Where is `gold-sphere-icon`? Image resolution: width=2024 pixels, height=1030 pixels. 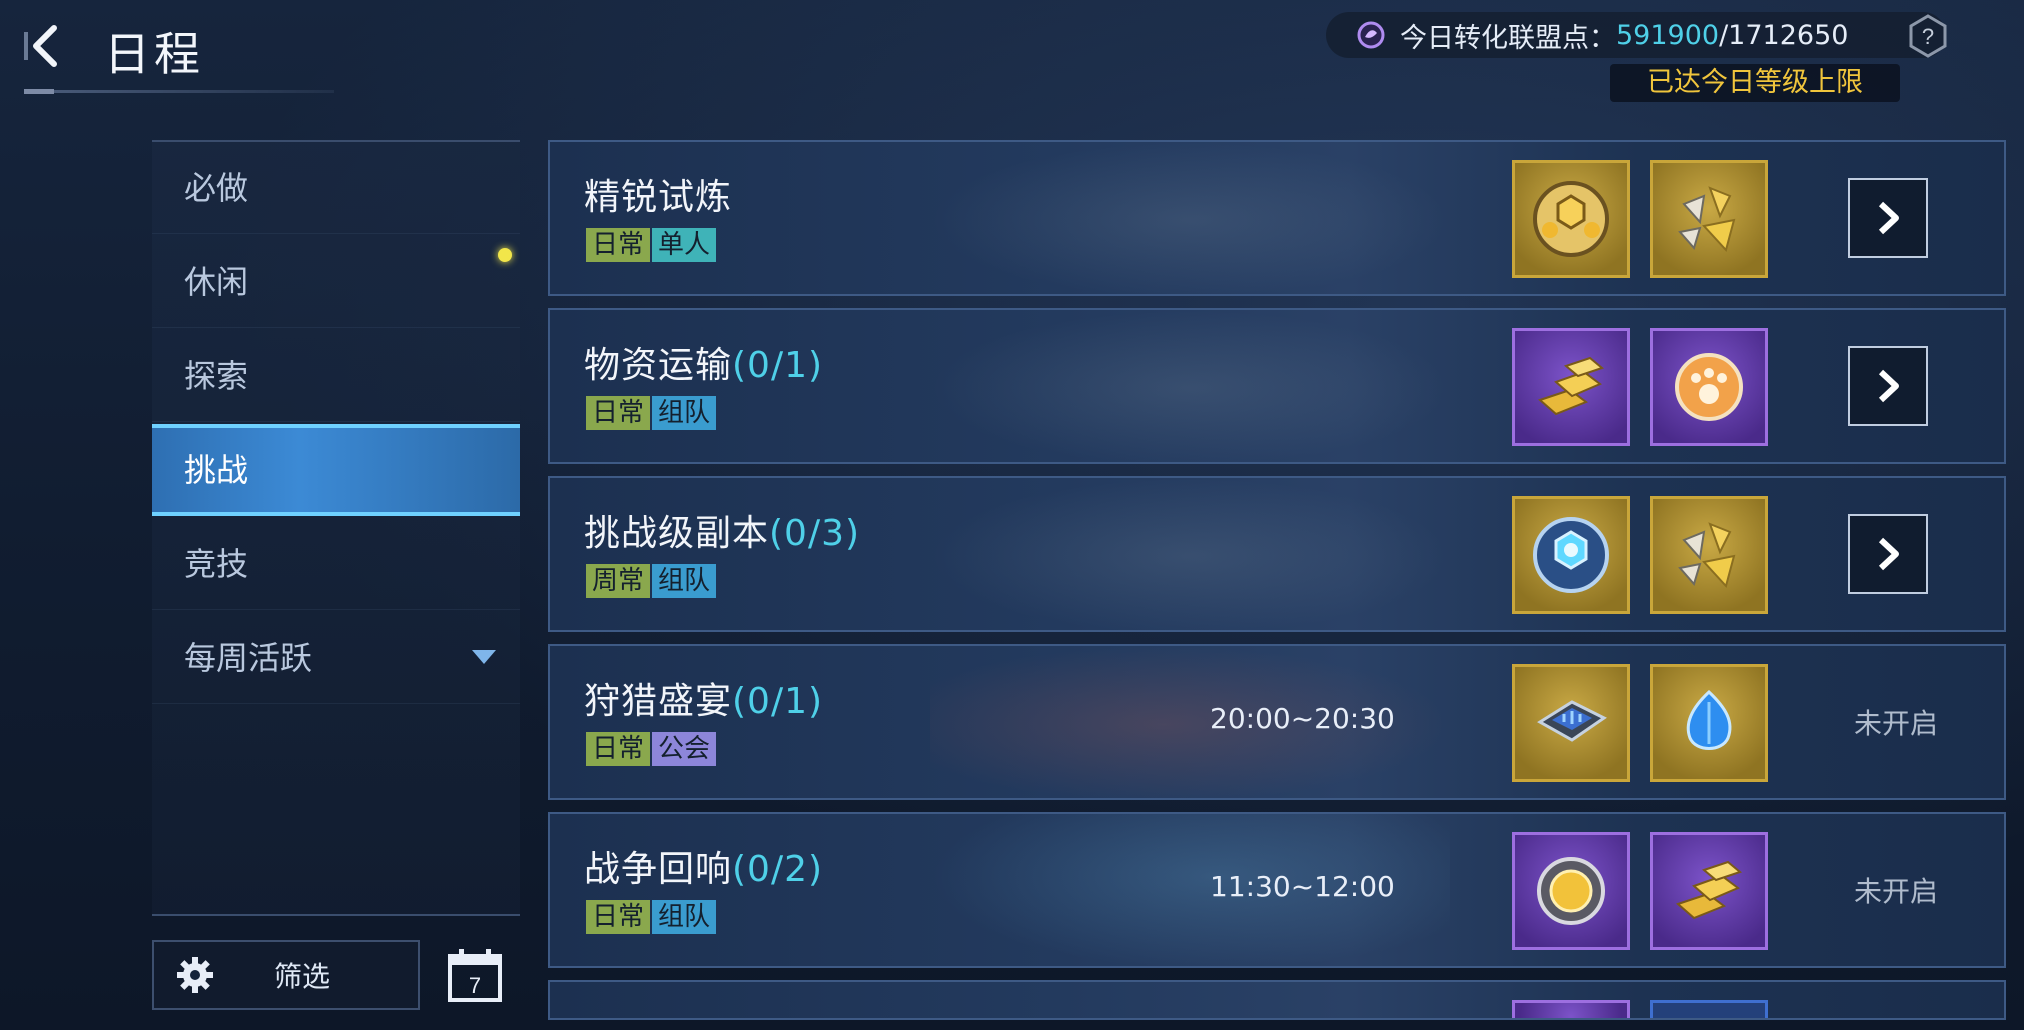
gold-sphere-icon is located at coordinates (1571, 219).